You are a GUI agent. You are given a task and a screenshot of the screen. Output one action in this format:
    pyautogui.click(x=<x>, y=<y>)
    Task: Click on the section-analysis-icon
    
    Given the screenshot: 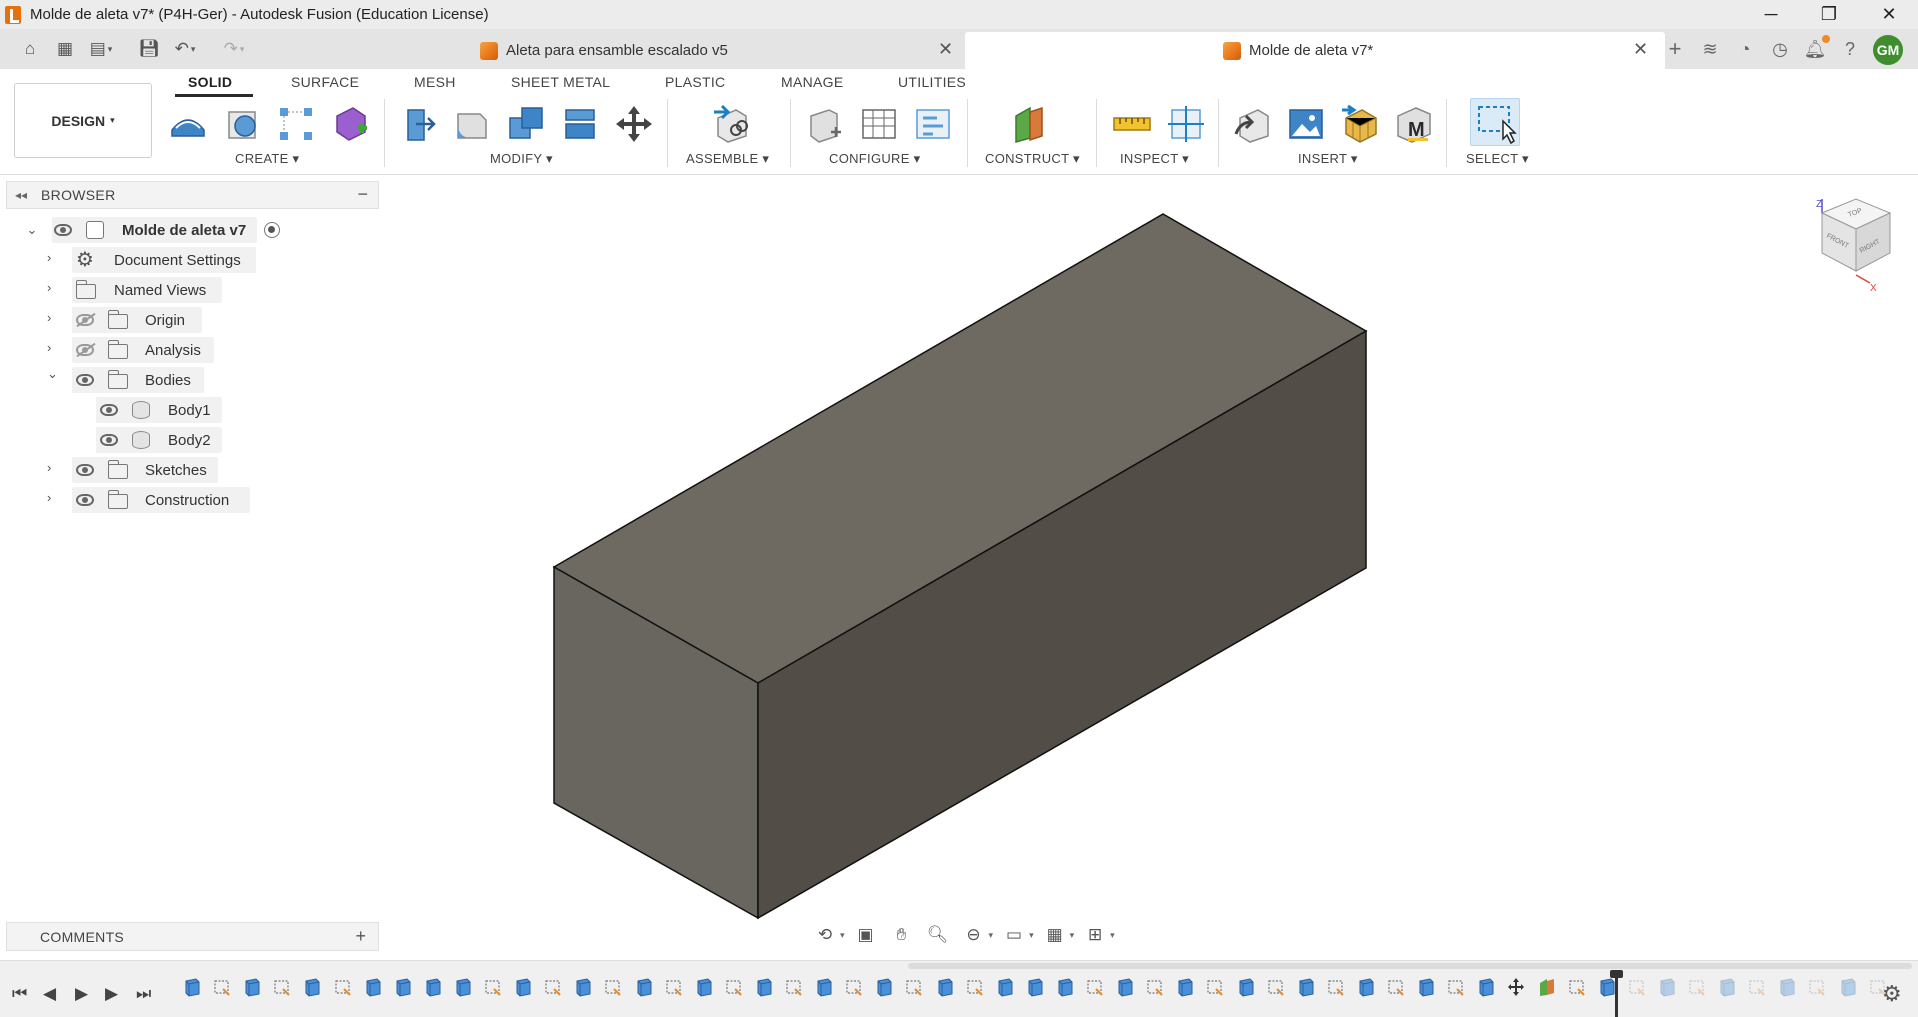 What is the action you would take?
    pyautogui.click(x=1186, y=124)
    